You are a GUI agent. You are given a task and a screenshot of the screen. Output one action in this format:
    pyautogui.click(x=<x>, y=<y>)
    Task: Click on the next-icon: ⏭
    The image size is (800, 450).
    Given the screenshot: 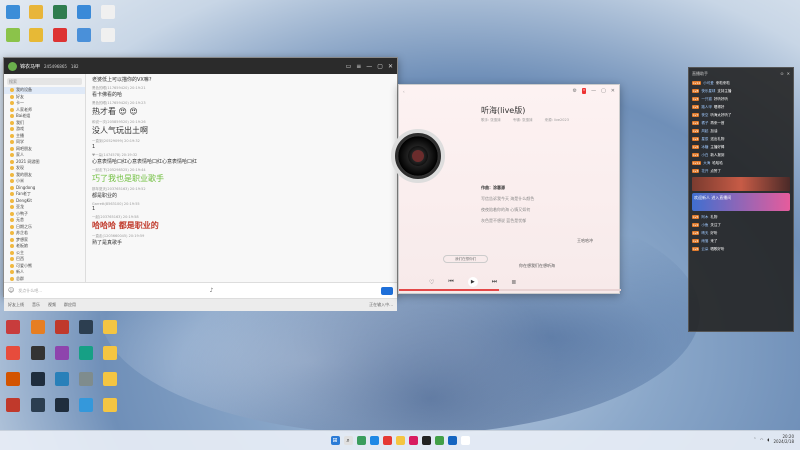 What is the action you would take?
    pyautogui.click(x=494, y=282)
    